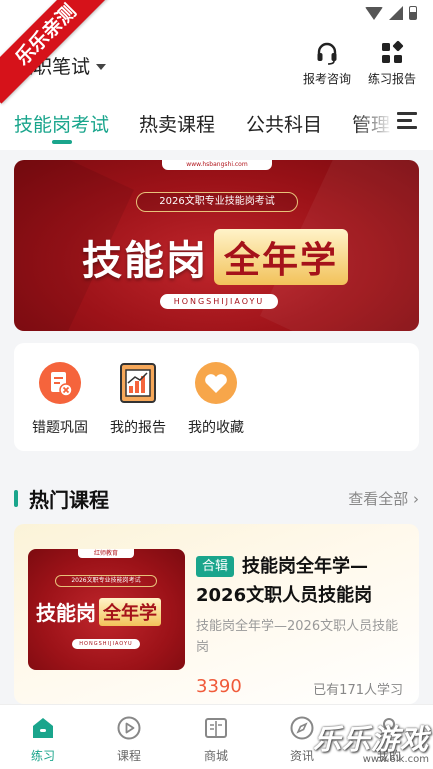  I want to click on book-store-icon, so click(216, 728).